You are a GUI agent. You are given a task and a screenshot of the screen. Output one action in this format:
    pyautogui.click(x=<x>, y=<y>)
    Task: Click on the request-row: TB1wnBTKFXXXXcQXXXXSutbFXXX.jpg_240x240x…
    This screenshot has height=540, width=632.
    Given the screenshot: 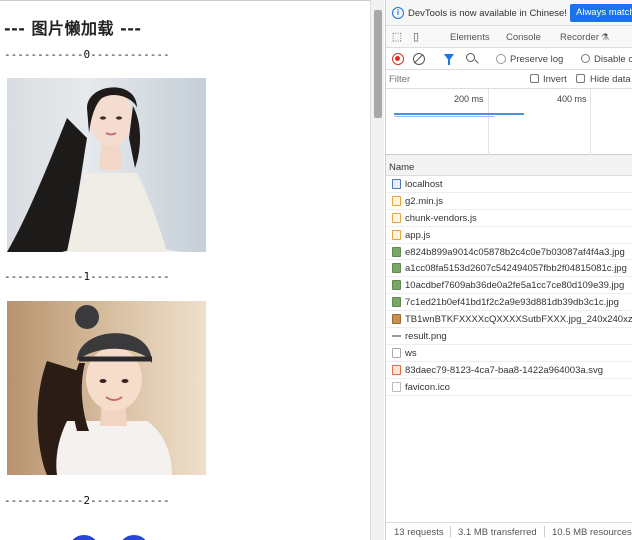 What is the action you would take?
    pyautogui.click(x=509, y=320)
    